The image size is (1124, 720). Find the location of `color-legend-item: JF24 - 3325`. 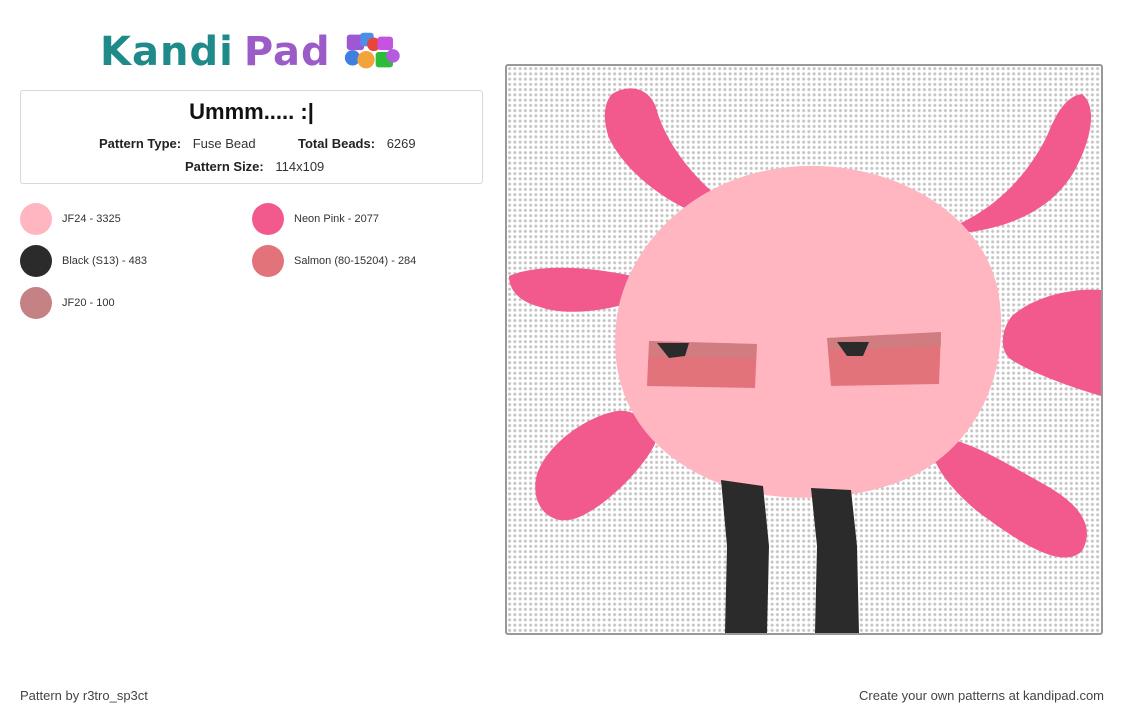

color-legend-item: JF24 - 3325 is located at coordinates (70, 219).